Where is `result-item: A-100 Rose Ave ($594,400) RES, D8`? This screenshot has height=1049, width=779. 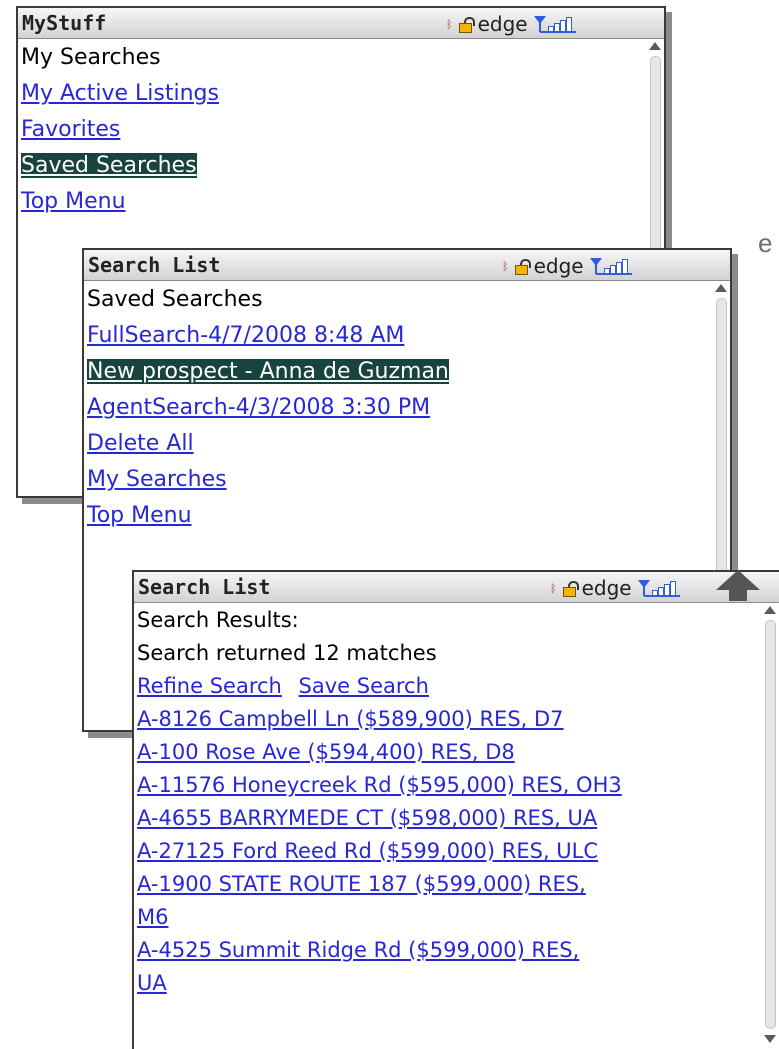
result-item: A-100 Rose Ave ($594,400) RES, D8 is located at coordinates (449, 752).